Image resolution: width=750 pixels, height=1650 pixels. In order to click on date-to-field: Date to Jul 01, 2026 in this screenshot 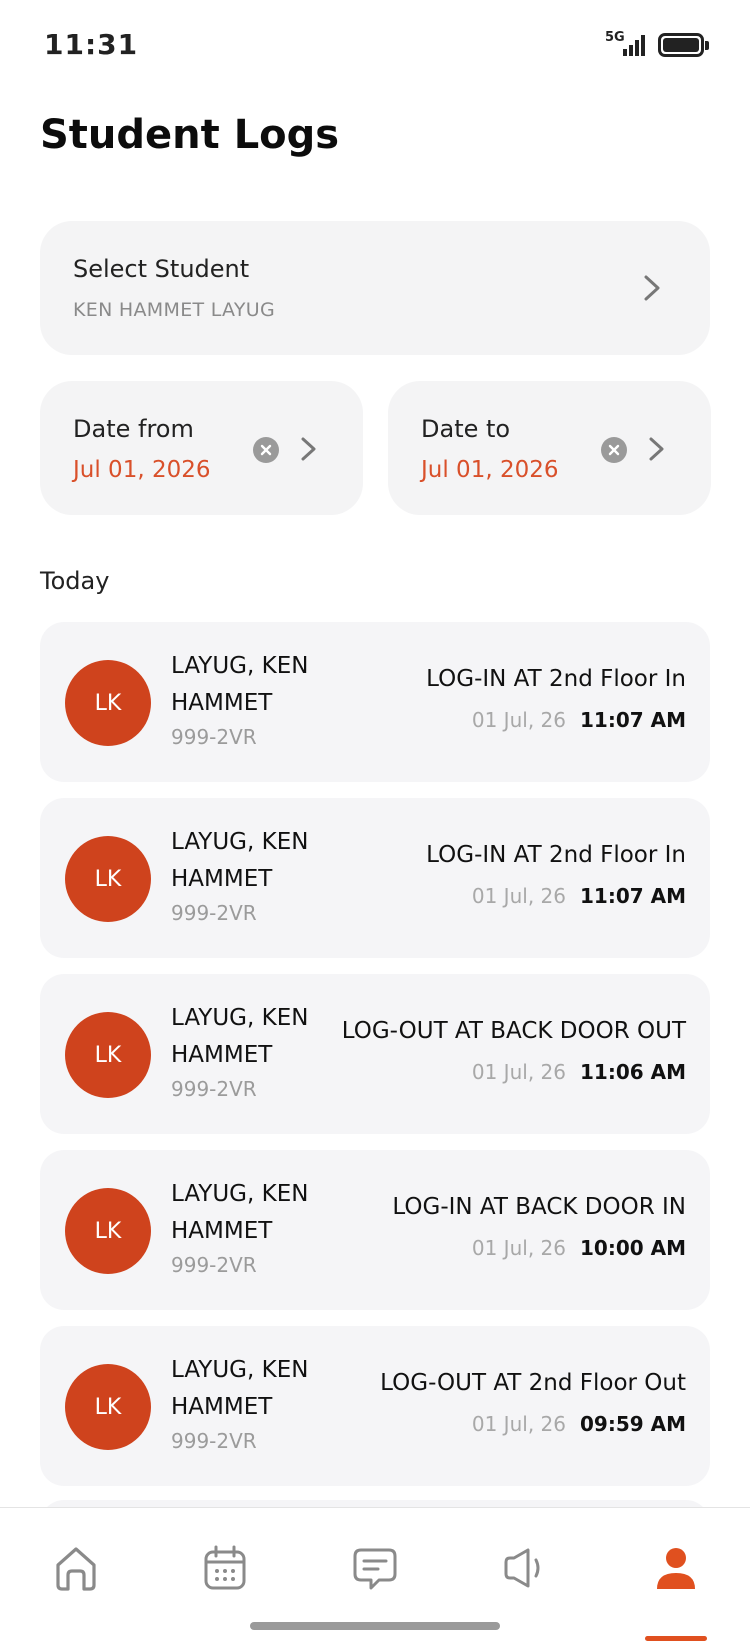, I will do `click(549, 448)`.